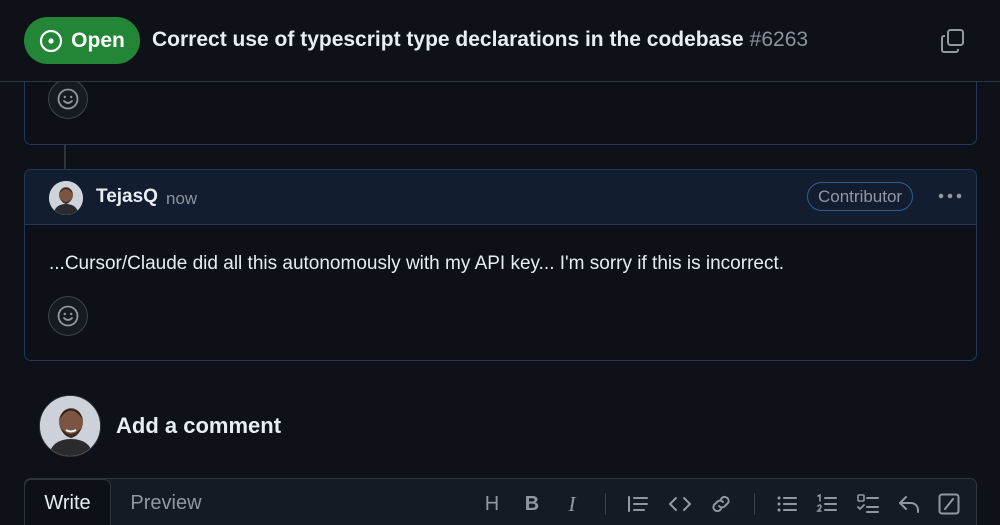  I want to click on code-icon, so click(680, 504).